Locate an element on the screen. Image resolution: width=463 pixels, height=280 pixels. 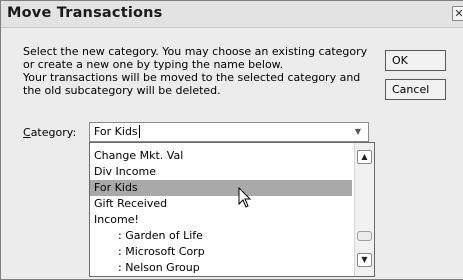
list-item: Change Mkt. Val is located at coordinates (221, 156).